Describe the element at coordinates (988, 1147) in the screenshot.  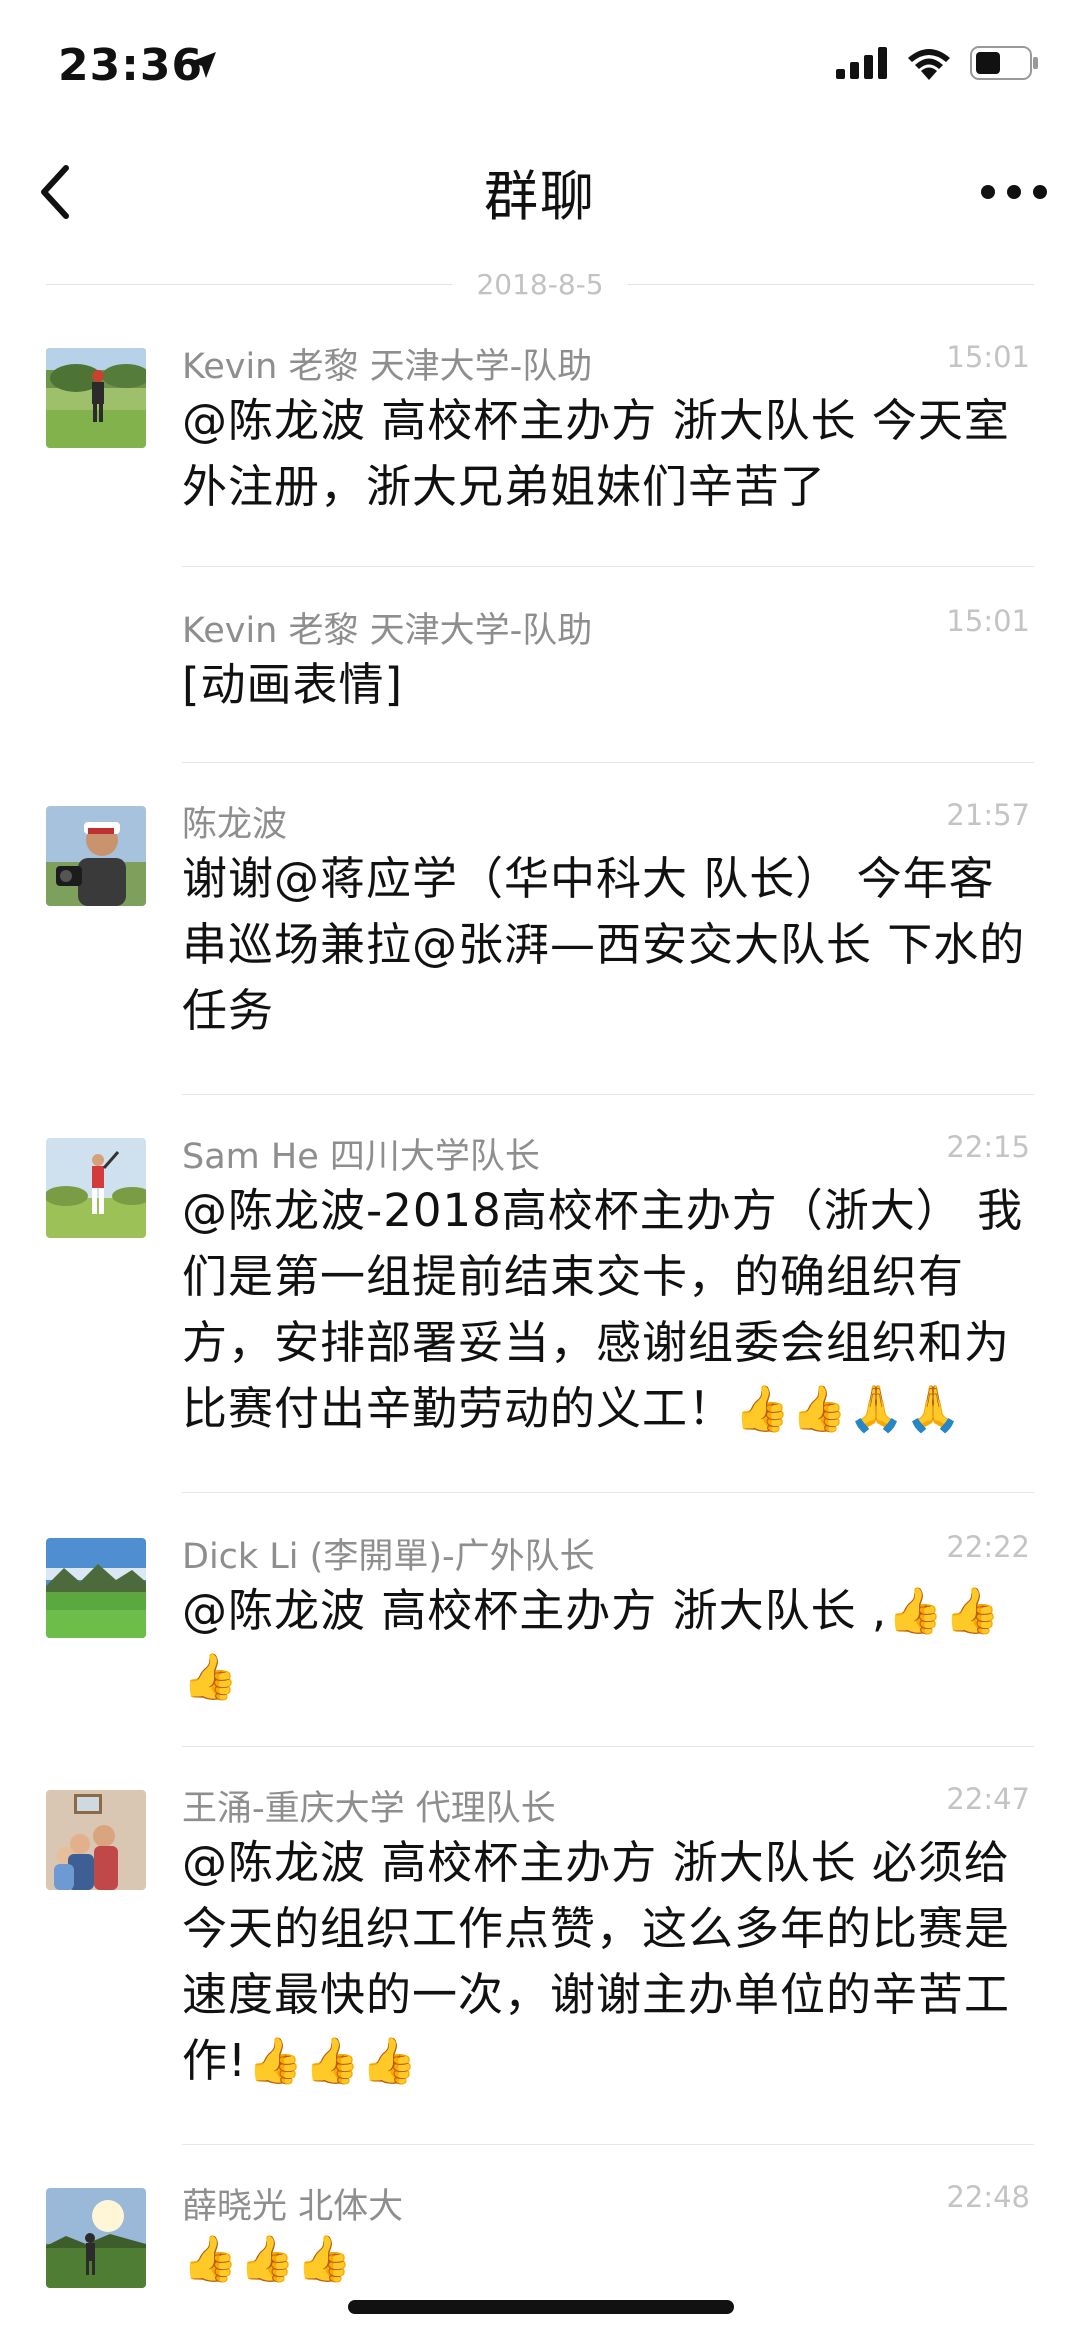
I see `message-time: 22:15` at that location.